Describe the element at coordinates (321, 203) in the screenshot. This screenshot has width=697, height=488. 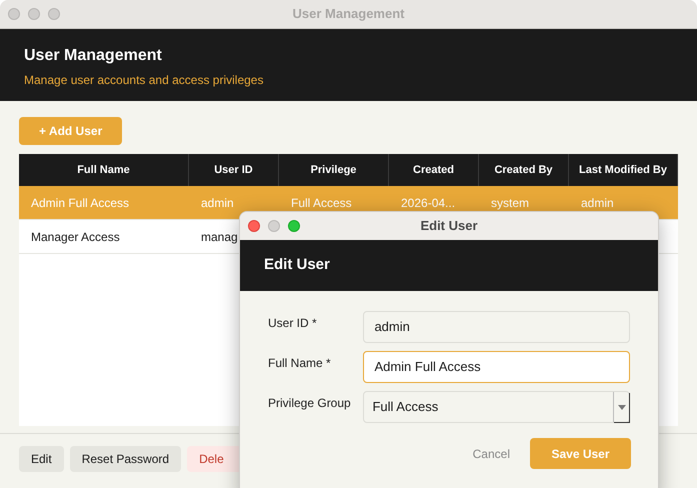
I see `table-cell: Full Access` at that location.